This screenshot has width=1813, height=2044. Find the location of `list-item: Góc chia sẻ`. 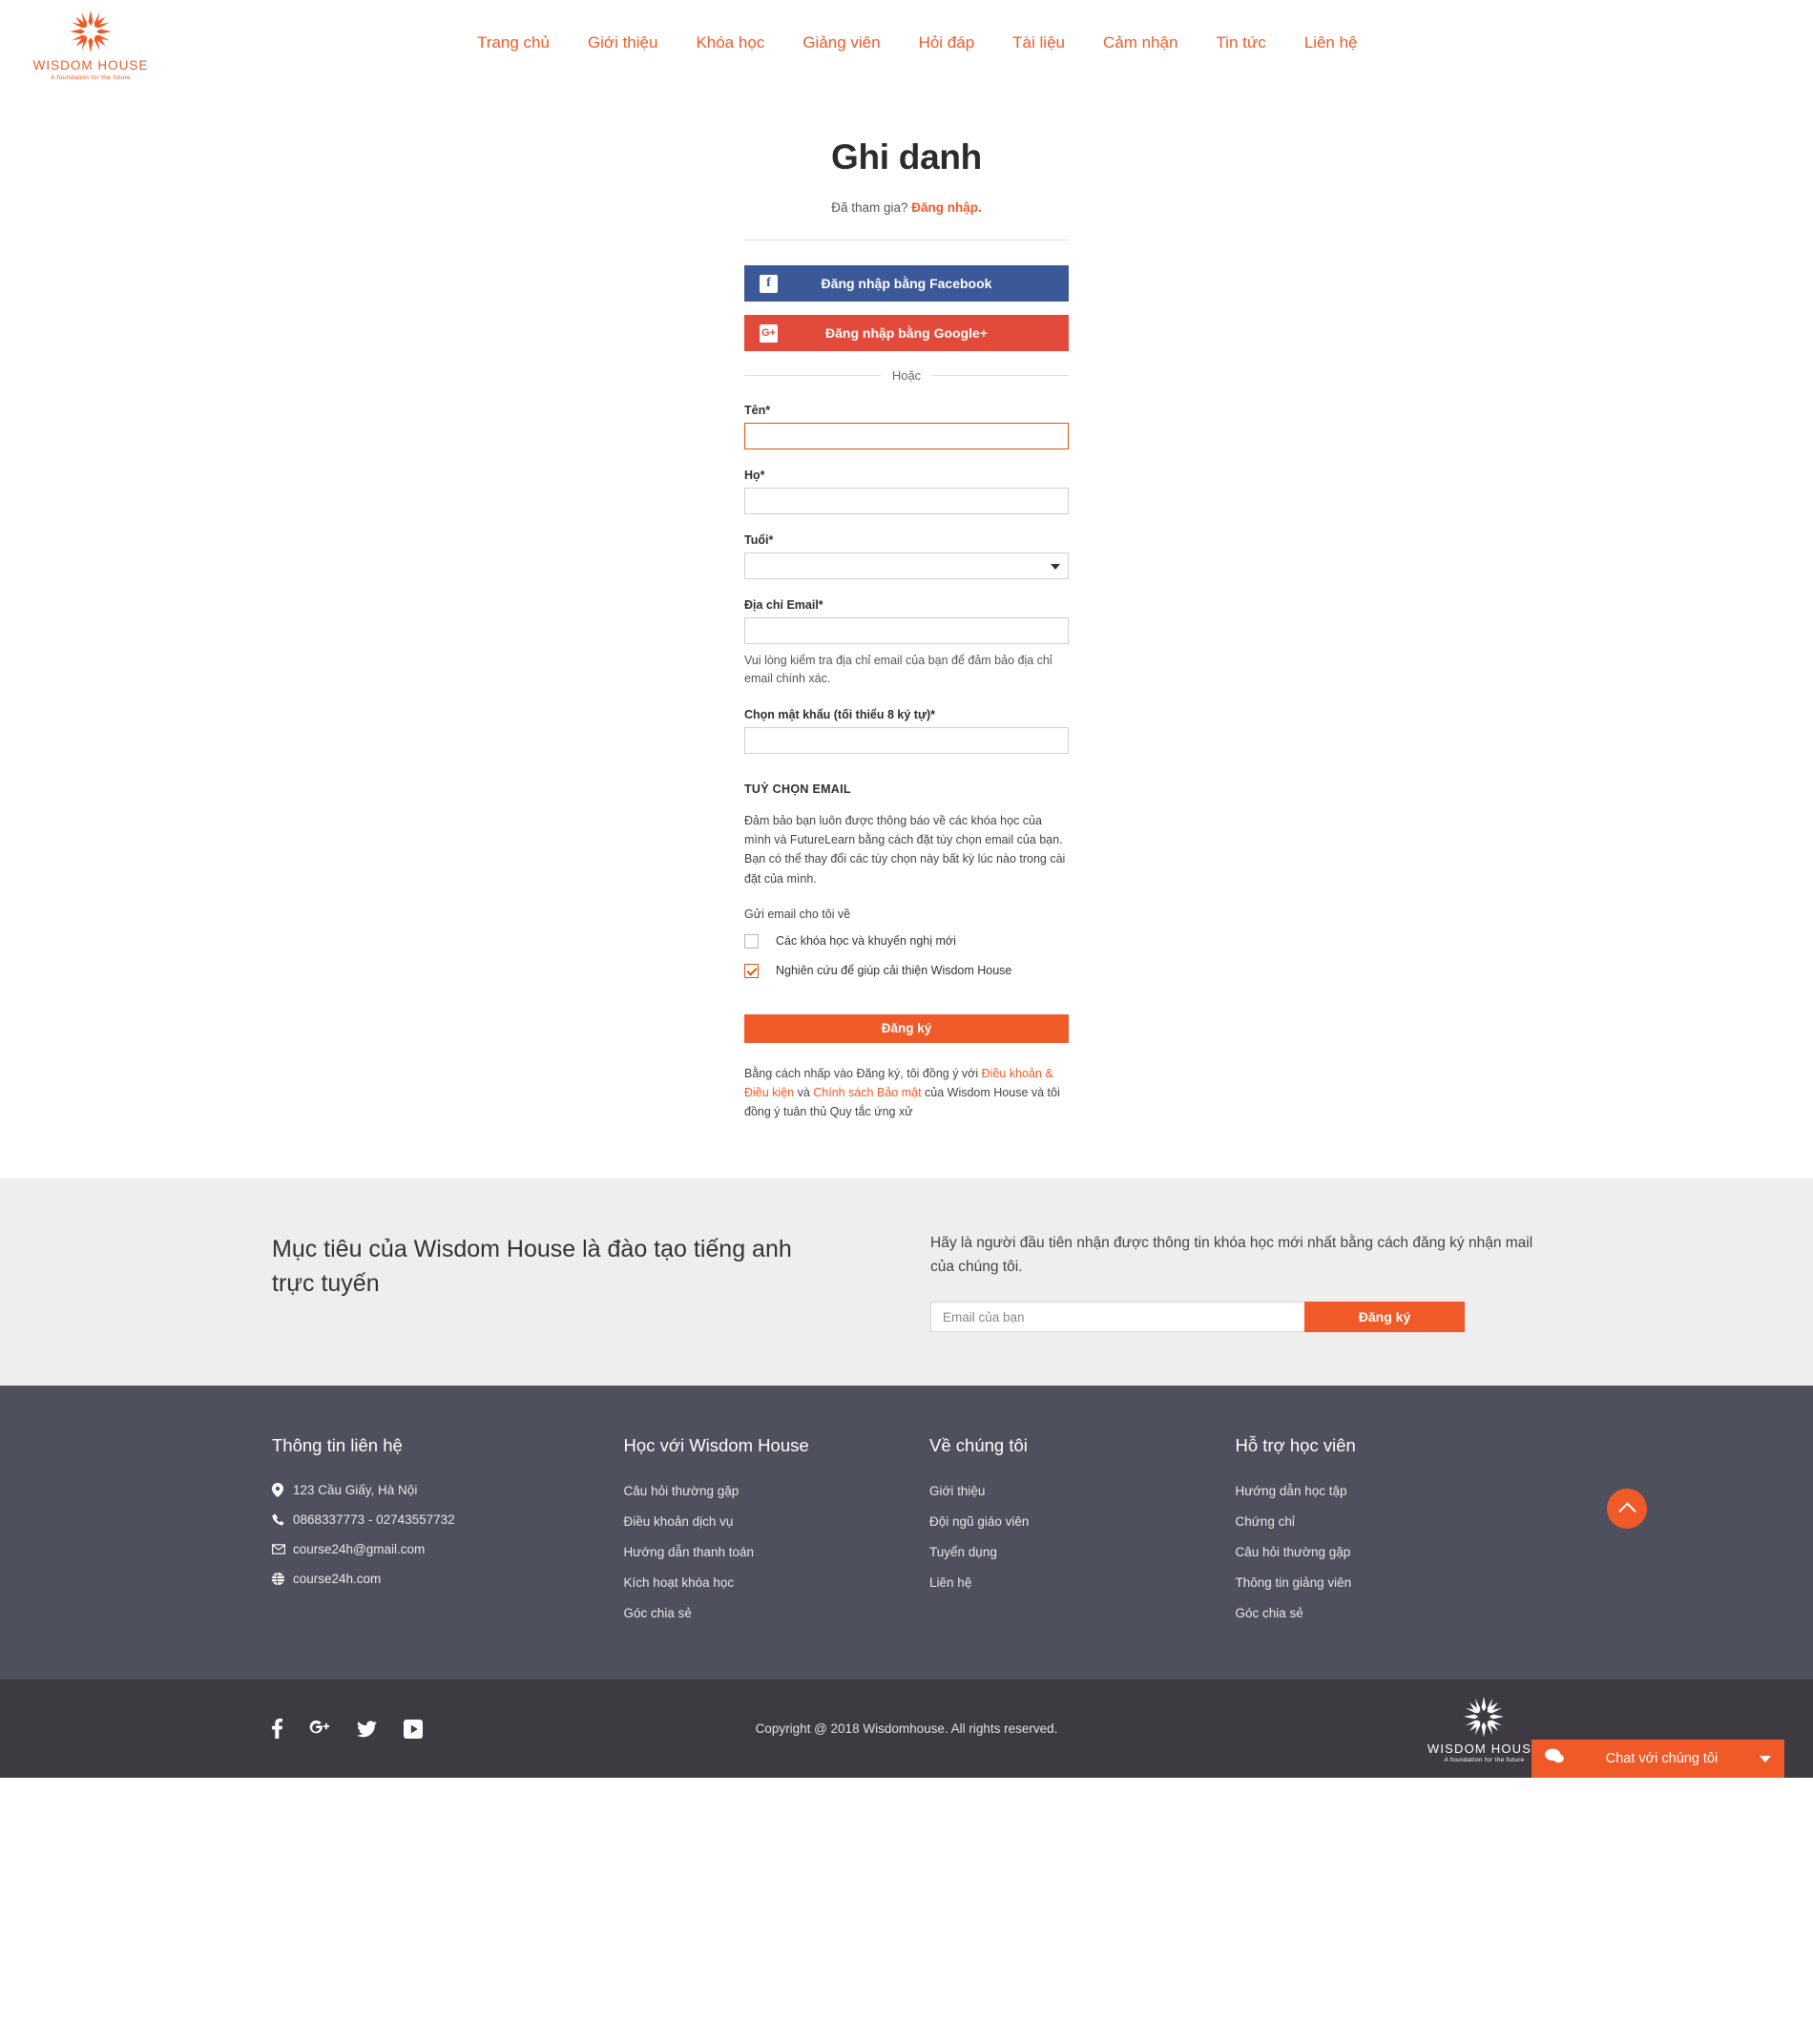

list-item: Góc chia sẻ is located at coordinates (776, 1613).